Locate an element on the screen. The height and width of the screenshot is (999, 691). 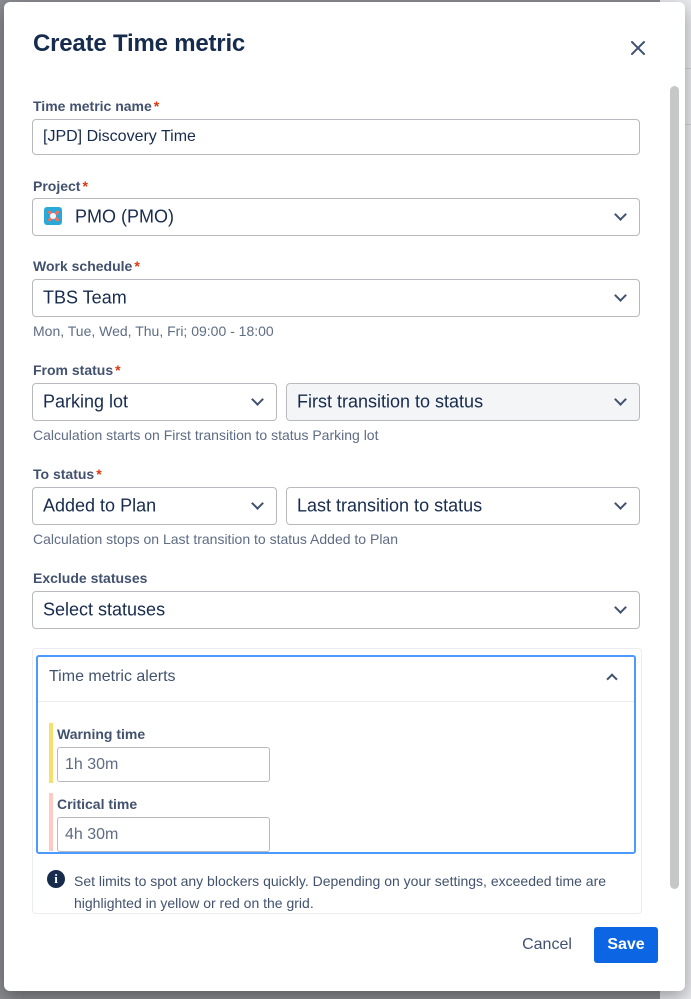
close-button is located at coordinates (638, 48).